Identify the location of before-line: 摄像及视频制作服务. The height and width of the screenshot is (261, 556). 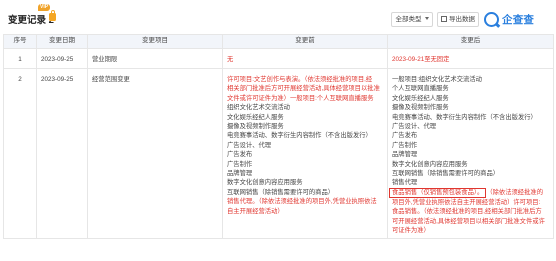
(255, 127).